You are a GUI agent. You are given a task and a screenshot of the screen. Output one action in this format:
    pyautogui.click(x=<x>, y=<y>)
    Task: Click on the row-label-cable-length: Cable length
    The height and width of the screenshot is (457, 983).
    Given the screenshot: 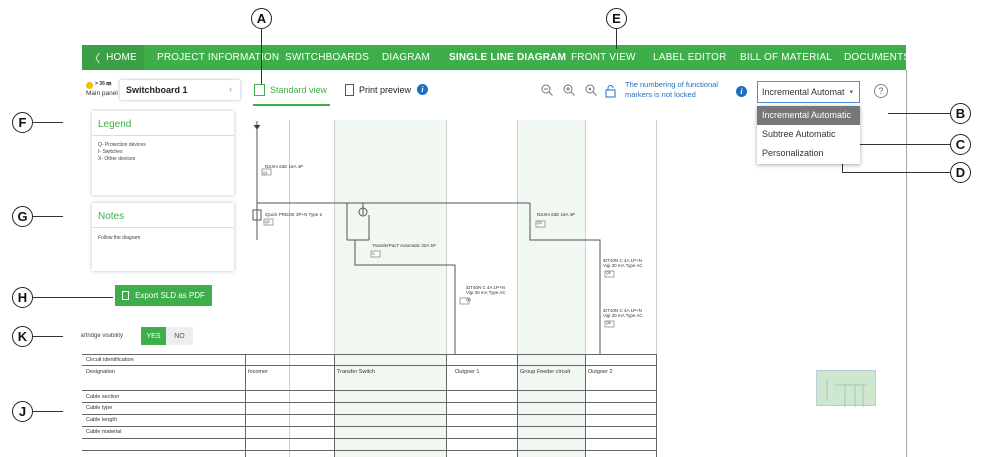 What is the action you would take?
    pyautogui.click(x=101, y=420)
    